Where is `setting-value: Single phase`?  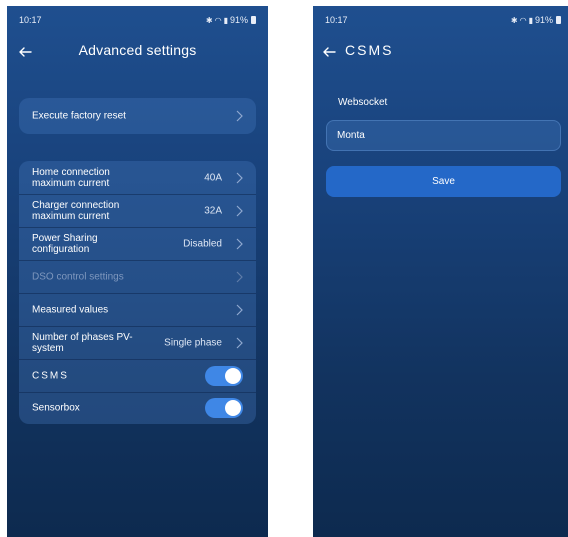
setting-value: Single phase is located at coordinates (193, 342).